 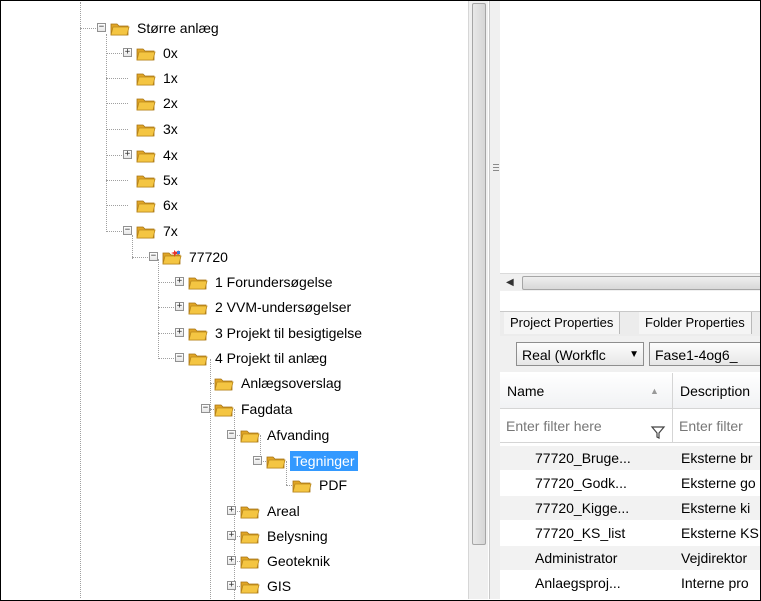 I want to click on tree-node-label: 3x, so click(x=170, y=129).